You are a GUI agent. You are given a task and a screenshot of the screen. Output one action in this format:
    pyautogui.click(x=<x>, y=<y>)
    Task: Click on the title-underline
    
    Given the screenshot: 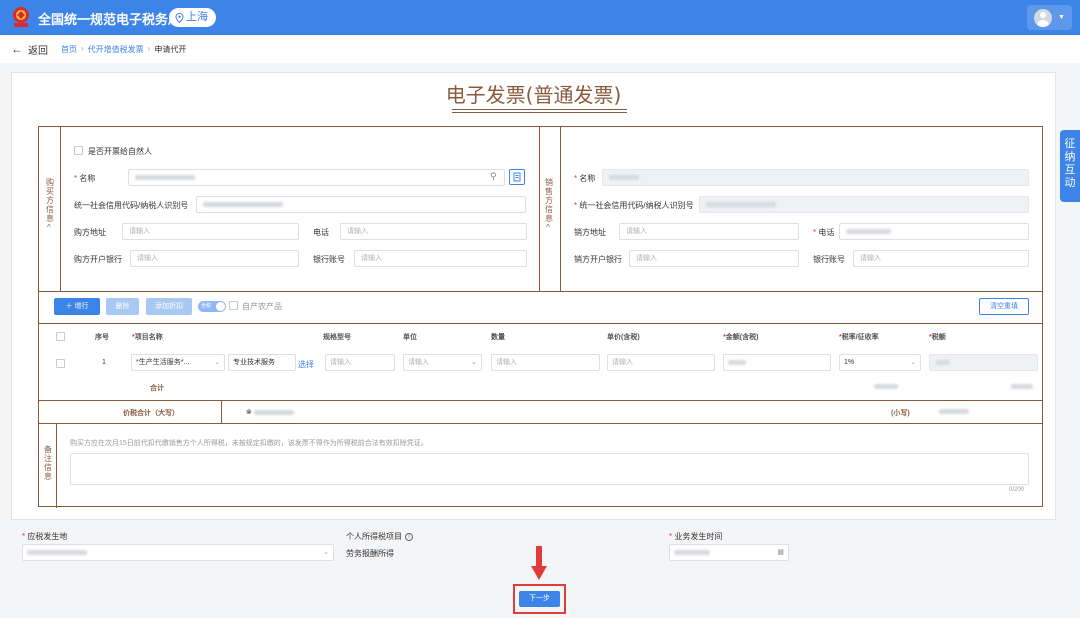 What is the action you would take?
    pyautogui.click(x=539, y=112)
    